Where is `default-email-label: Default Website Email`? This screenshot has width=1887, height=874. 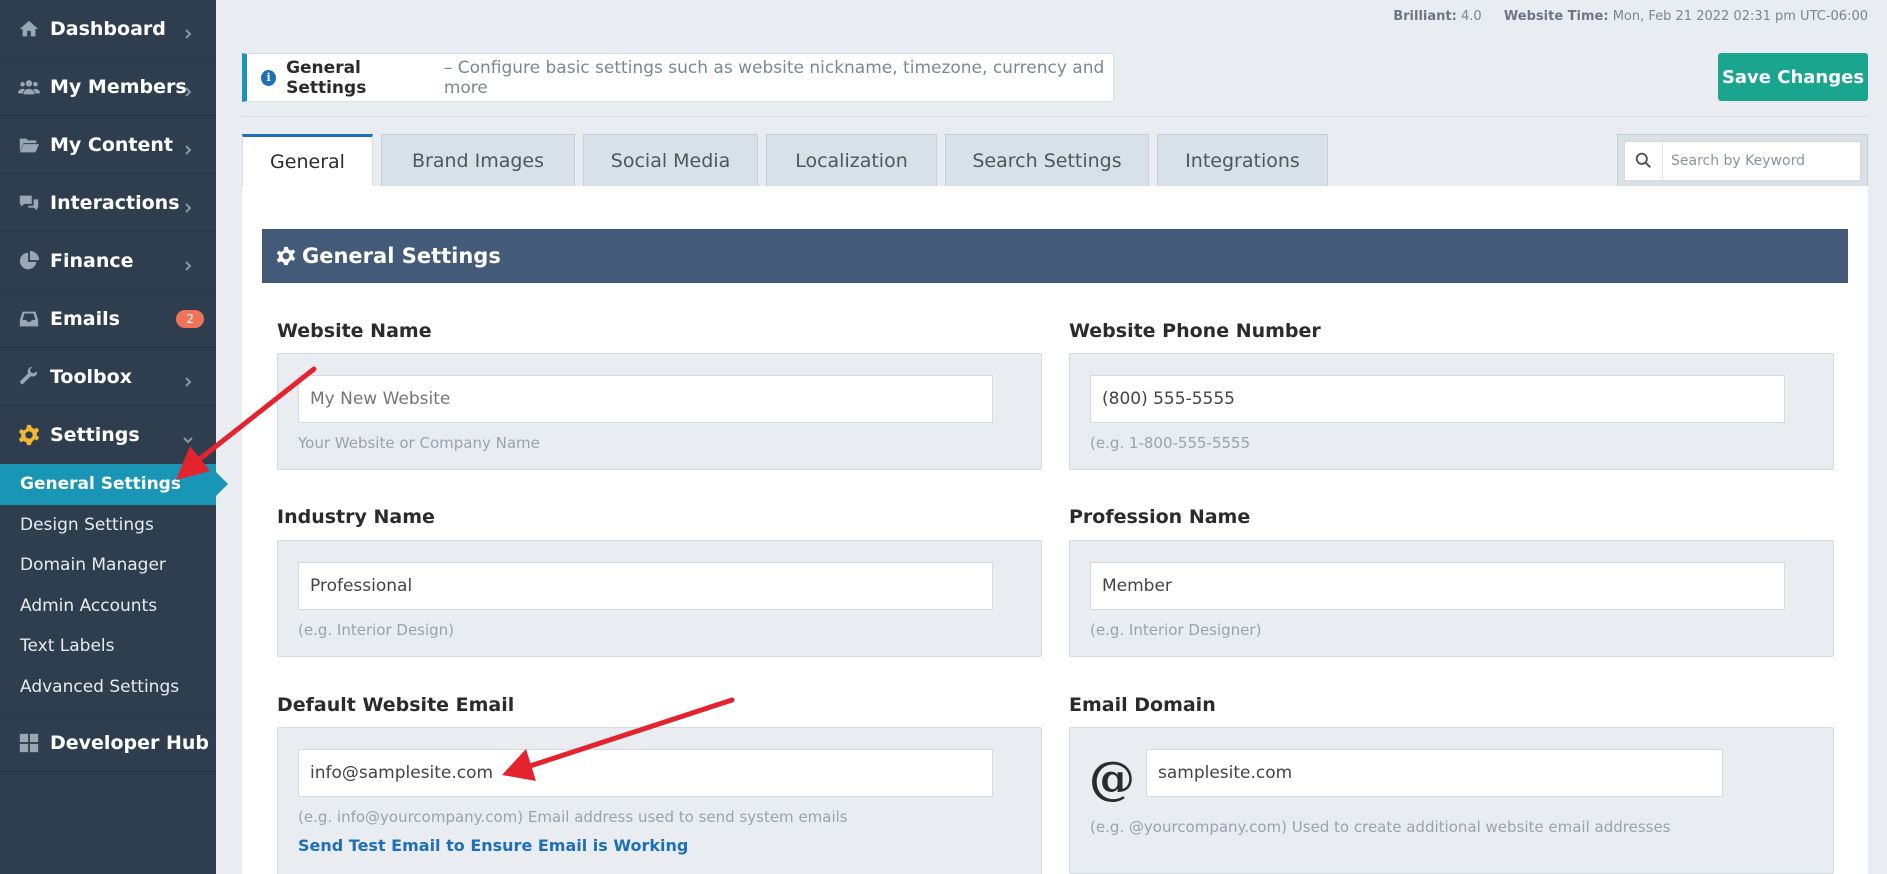
default-email-label: Default Website Email is located at coordinates (396, 705).